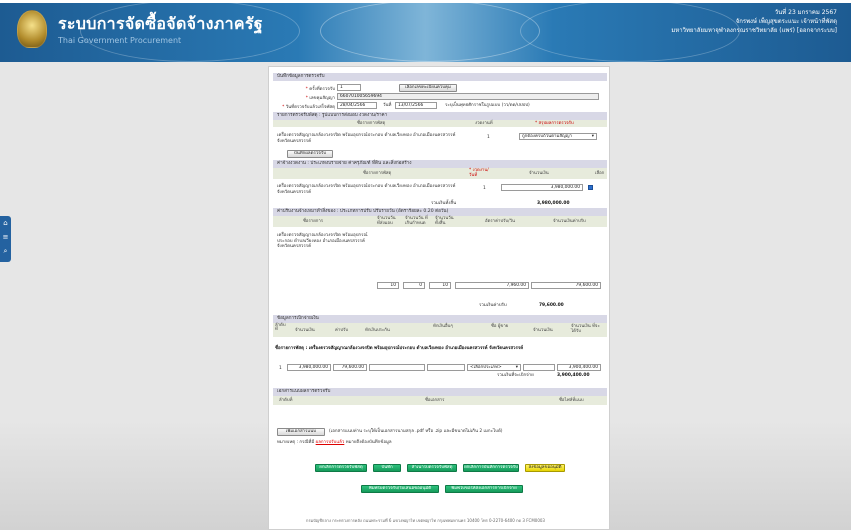 Image resolution: width=851 pixels, height=530 pixels. I want to click on fine-rate-field: 7,960.00, so click(492, 285).